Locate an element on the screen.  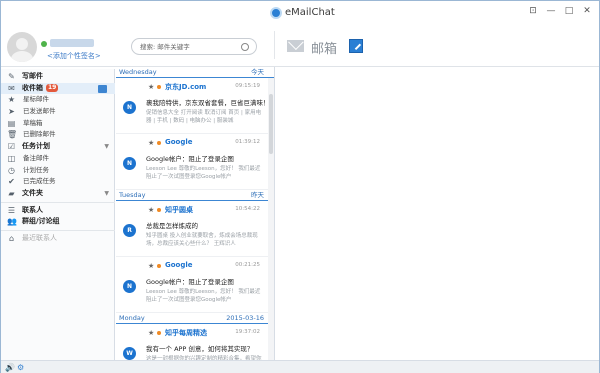
app-logo-icon is located at coordinates (276, 13).